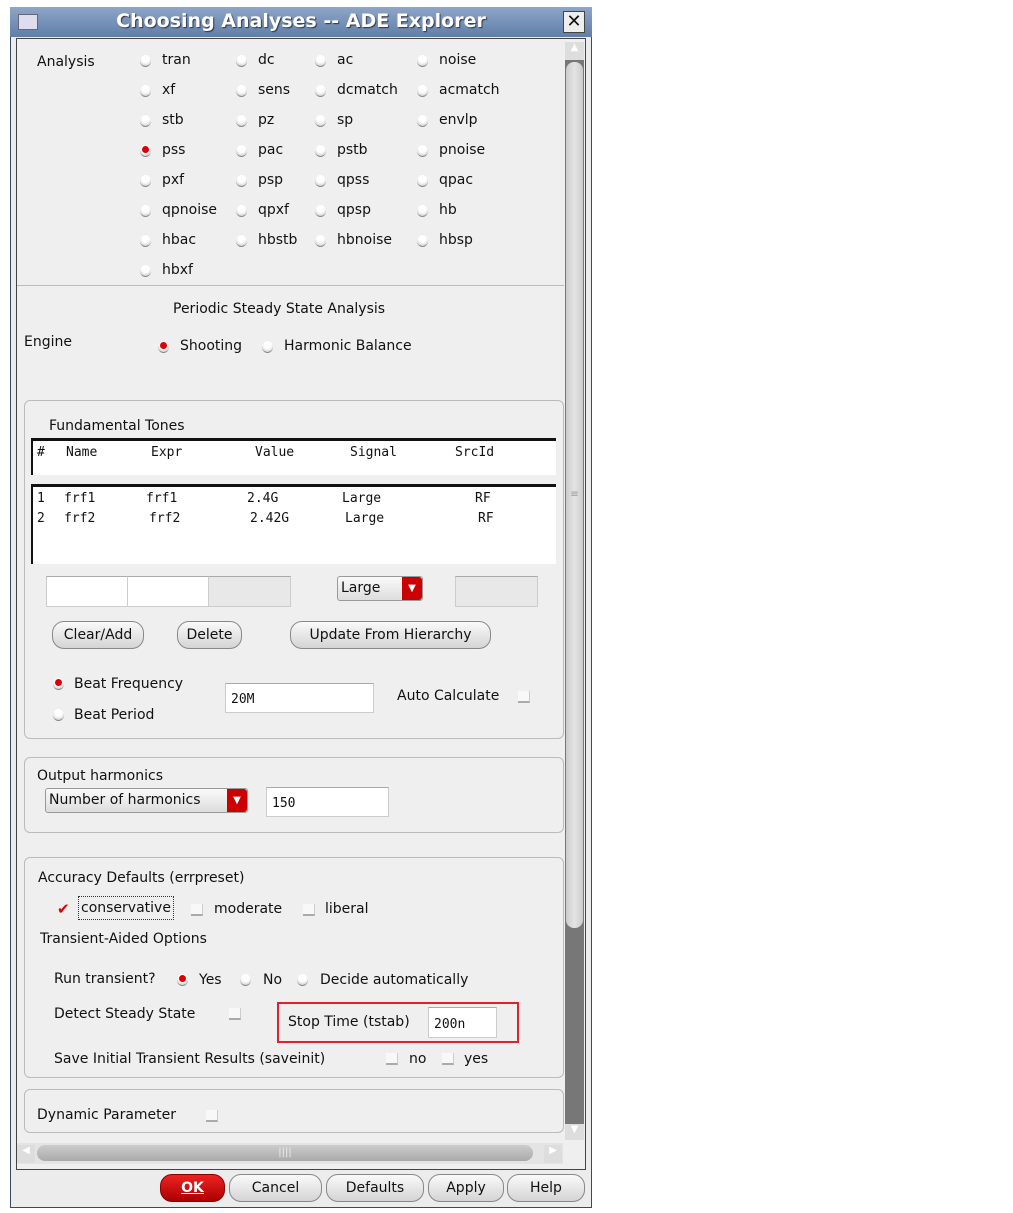  Describe the element at coordinates (87, 591) in the screenshot. I see `tone-name-input` at that location.